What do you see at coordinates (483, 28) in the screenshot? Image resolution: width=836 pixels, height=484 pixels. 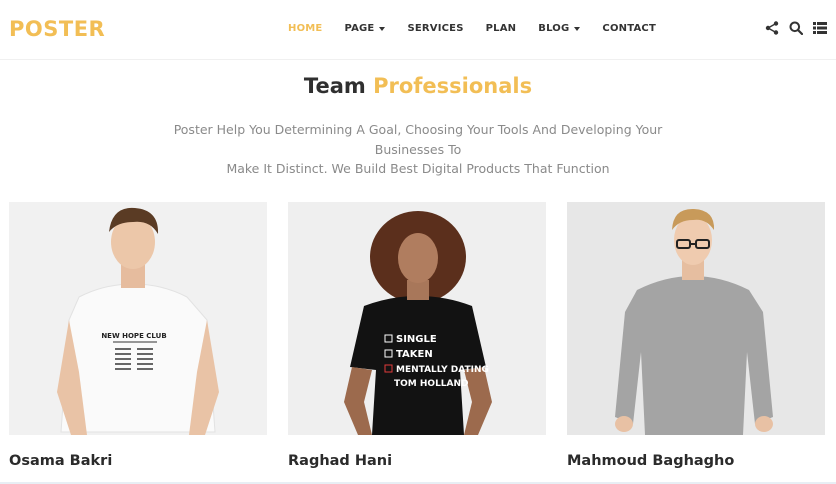 I see `main-nav: HOME PAGE SERVICES PLAN BLOG CONTACT` at bounding box center [483, 28].